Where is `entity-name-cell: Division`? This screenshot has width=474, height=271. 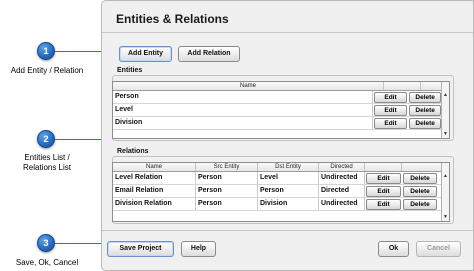 entity-name-cell: Division is located at coordinates (243, 123).